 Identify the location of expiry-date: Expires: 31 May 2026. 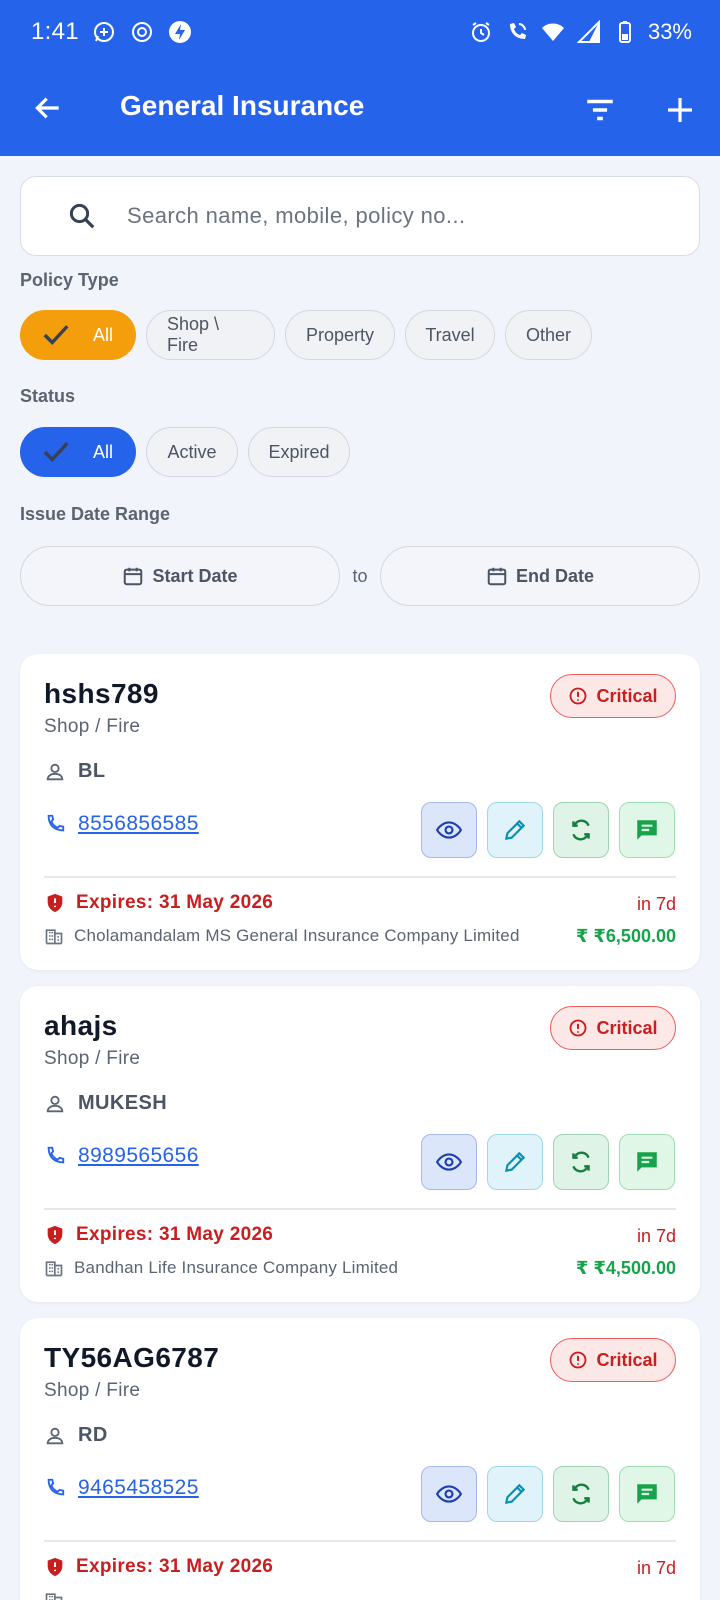
(175, 1234).